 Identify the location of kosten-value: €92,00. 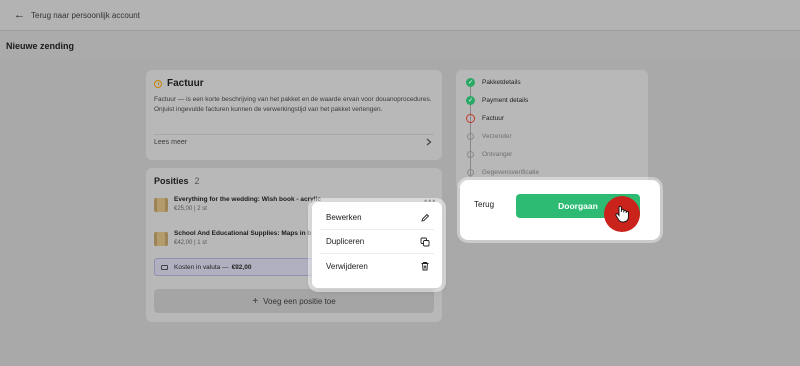
(241, 267).